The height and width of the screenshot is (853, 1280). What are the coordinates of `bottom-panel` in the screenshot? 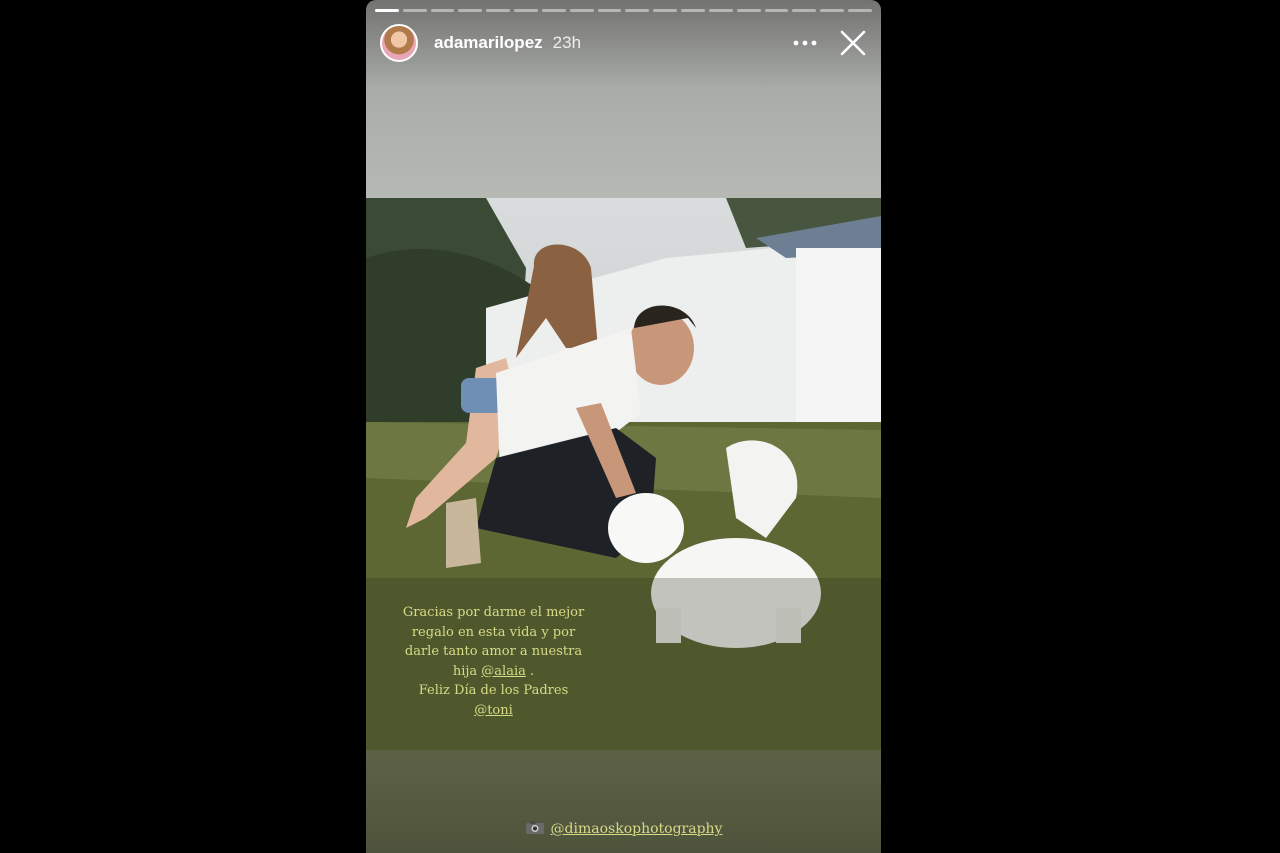 It's located at (623, 801).